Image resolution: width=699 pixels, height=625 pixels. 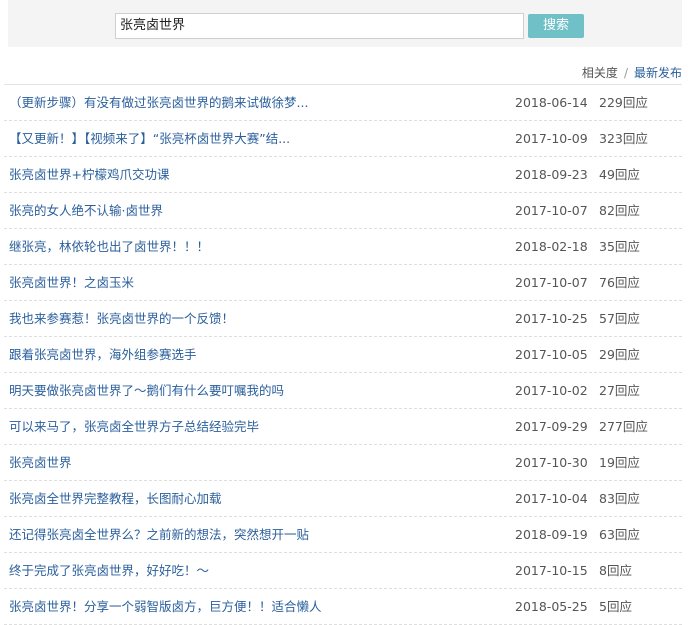 I want to click on result-title-link: 继张亮，林依轮也出了卤世界！！！, so click(x=109, y=246).